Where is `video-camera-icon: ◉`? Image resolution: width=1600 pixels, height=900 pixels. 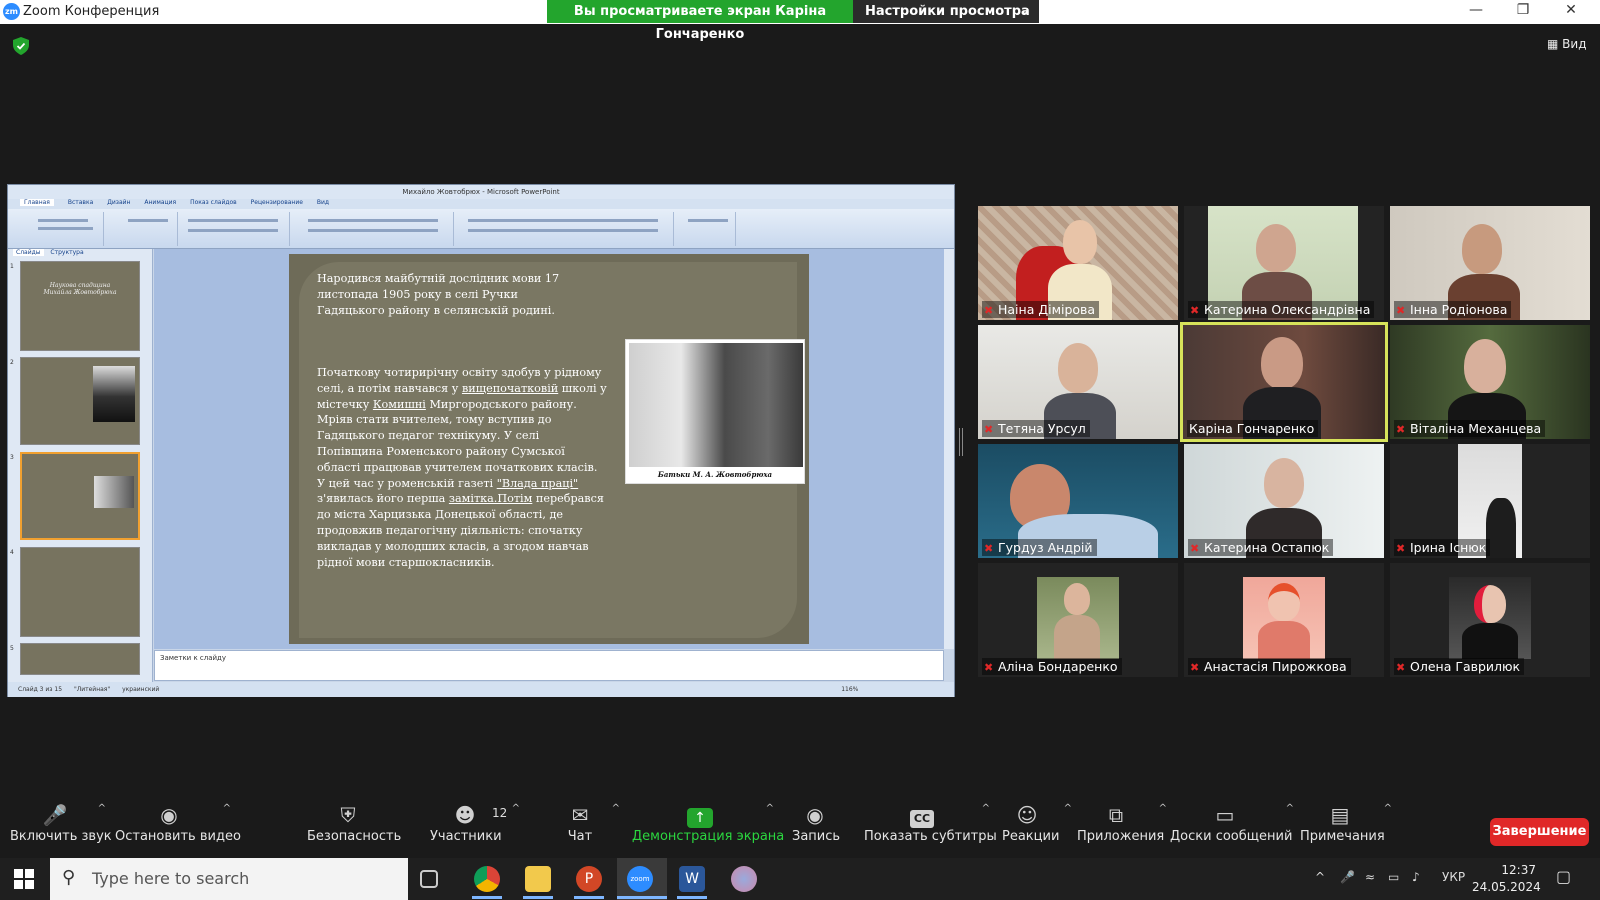
video-camera-icon: ◉ is located at coordinates (169, 815).